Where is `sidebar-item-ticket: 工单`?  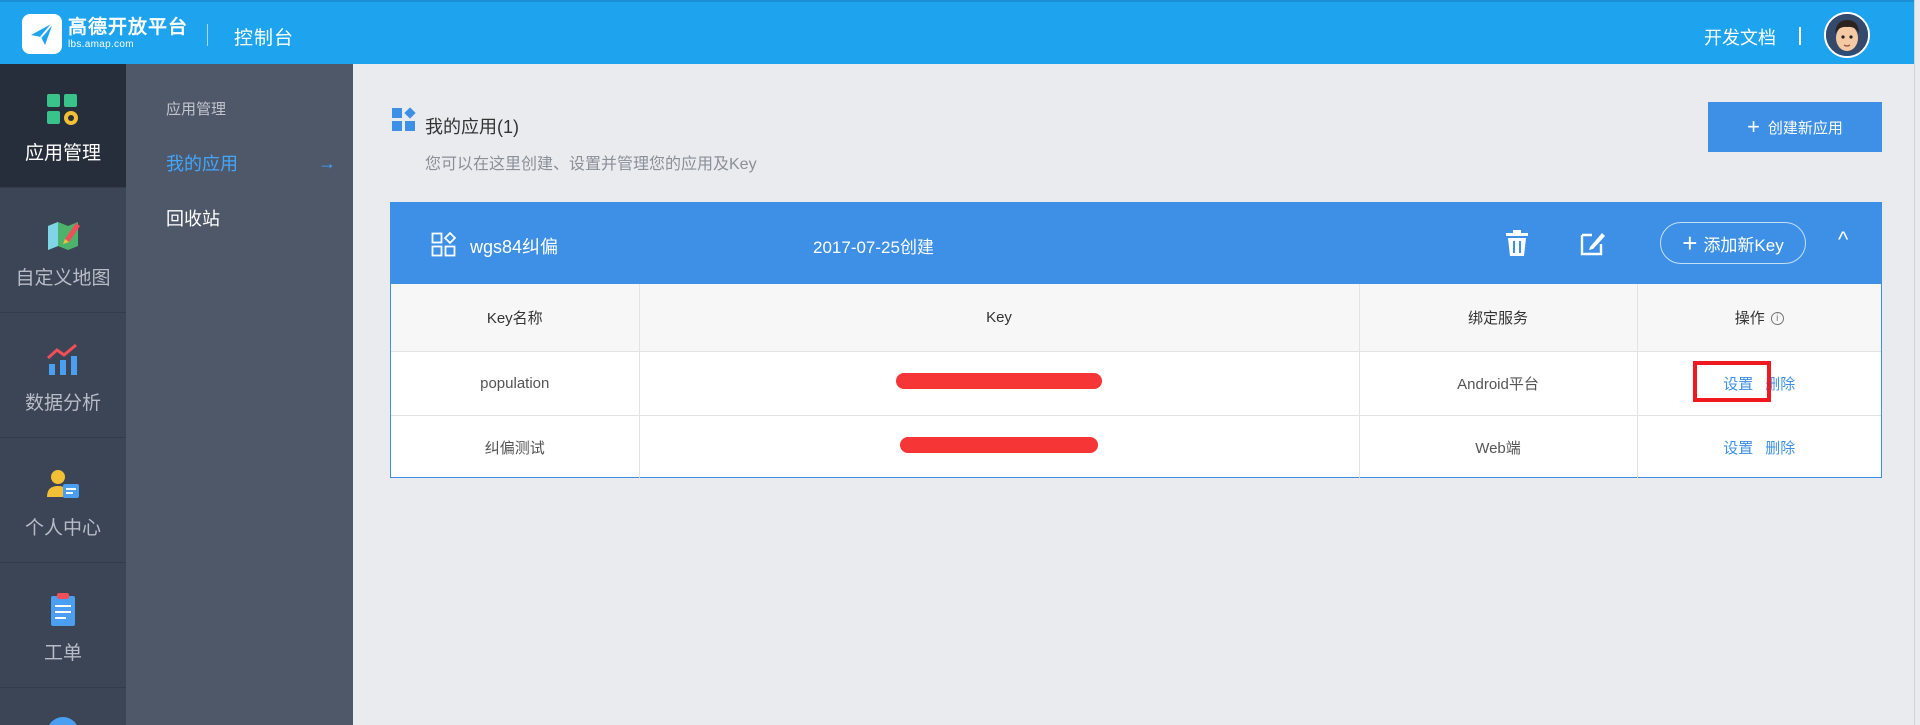 sidebar-item-ticket: 工单 is located at coordinates (63, 626).